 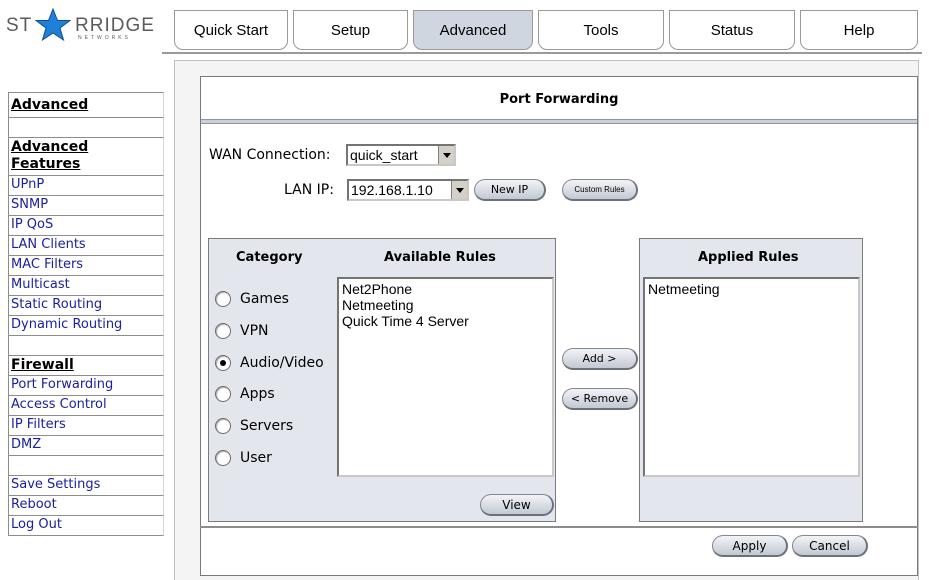 What do you see at coordinates (748, 257) in the screenshot?
I see `applied-rules-header: Applied Rules` at bounding box center [748, 257].